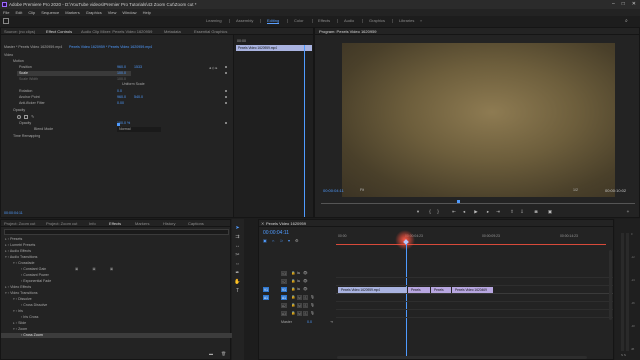 The image size is (640, 360). I want to click on mark-out-icon: }, so click(438, 212).